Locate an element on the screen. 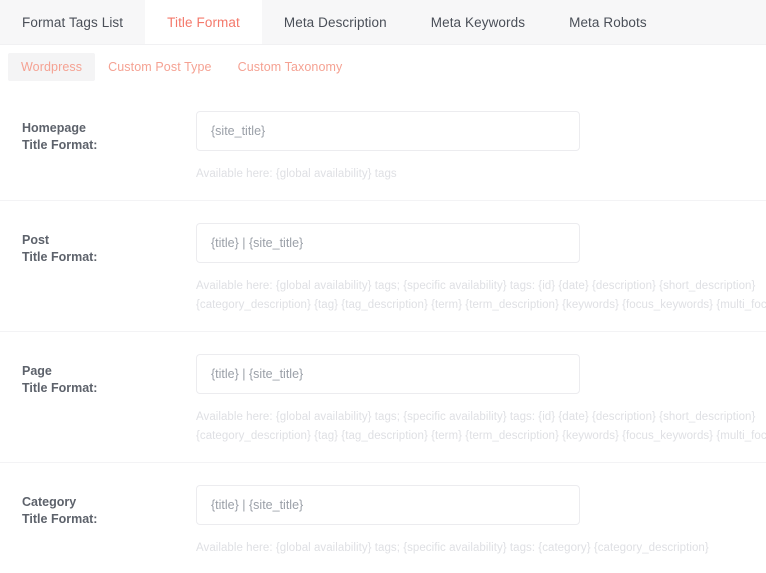 The width and height of the screenshot is (766, 573). row-label-line1: Category is located at coordinates (49, 502).